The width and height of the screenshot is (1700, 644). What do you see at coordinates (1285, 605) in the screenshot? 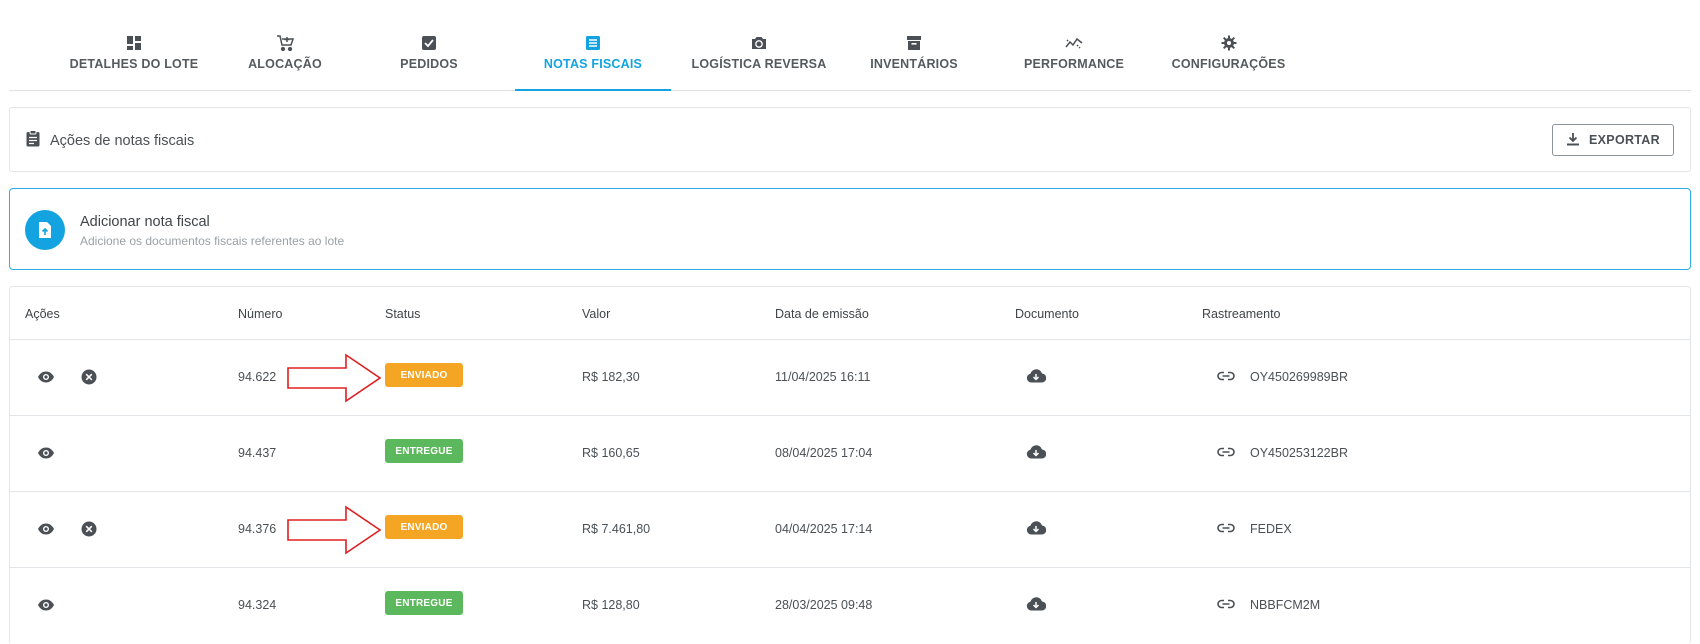
I see `tracking-code: NBBFCM2M` at bounding box center [1285, 605].